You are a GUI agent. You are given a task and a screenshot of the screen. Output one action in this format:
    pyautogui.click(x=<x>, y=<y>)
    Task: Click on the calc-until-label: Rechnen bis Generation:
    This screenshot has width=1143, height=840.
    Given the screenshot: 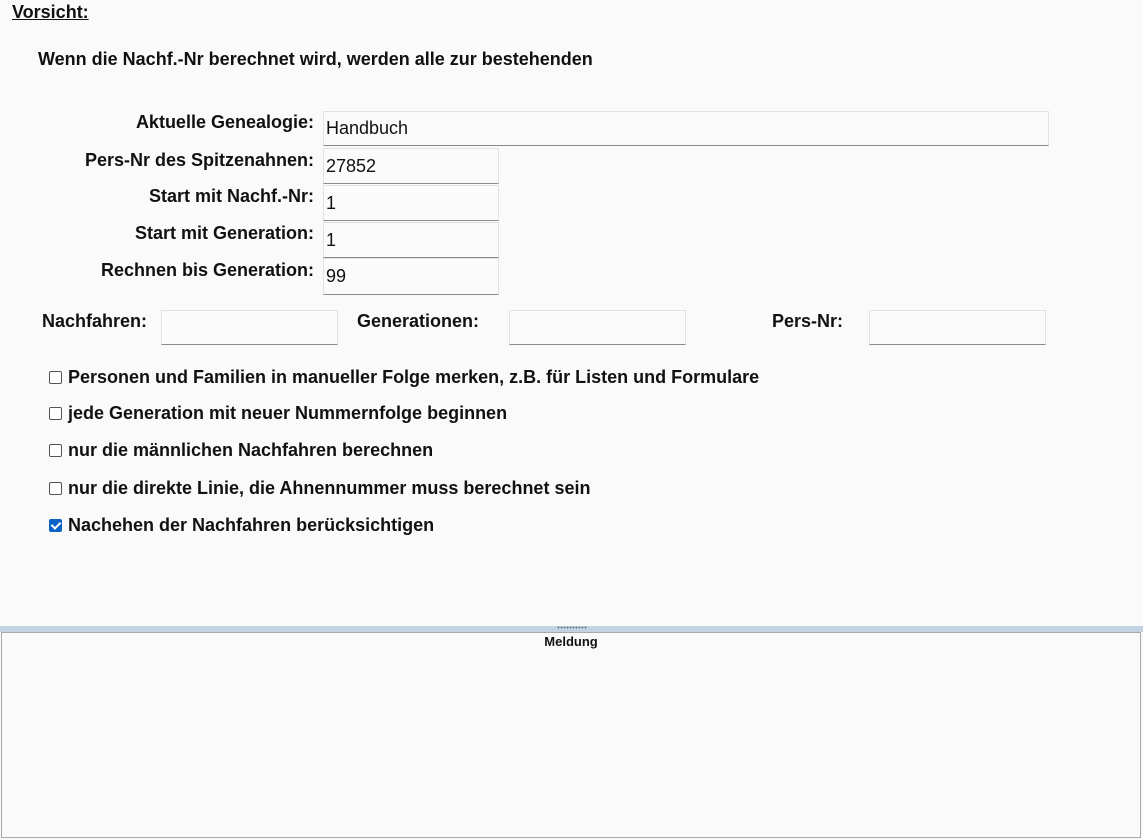 What is the action you would take?
    pyautogui.click(x=207, y=270)
    